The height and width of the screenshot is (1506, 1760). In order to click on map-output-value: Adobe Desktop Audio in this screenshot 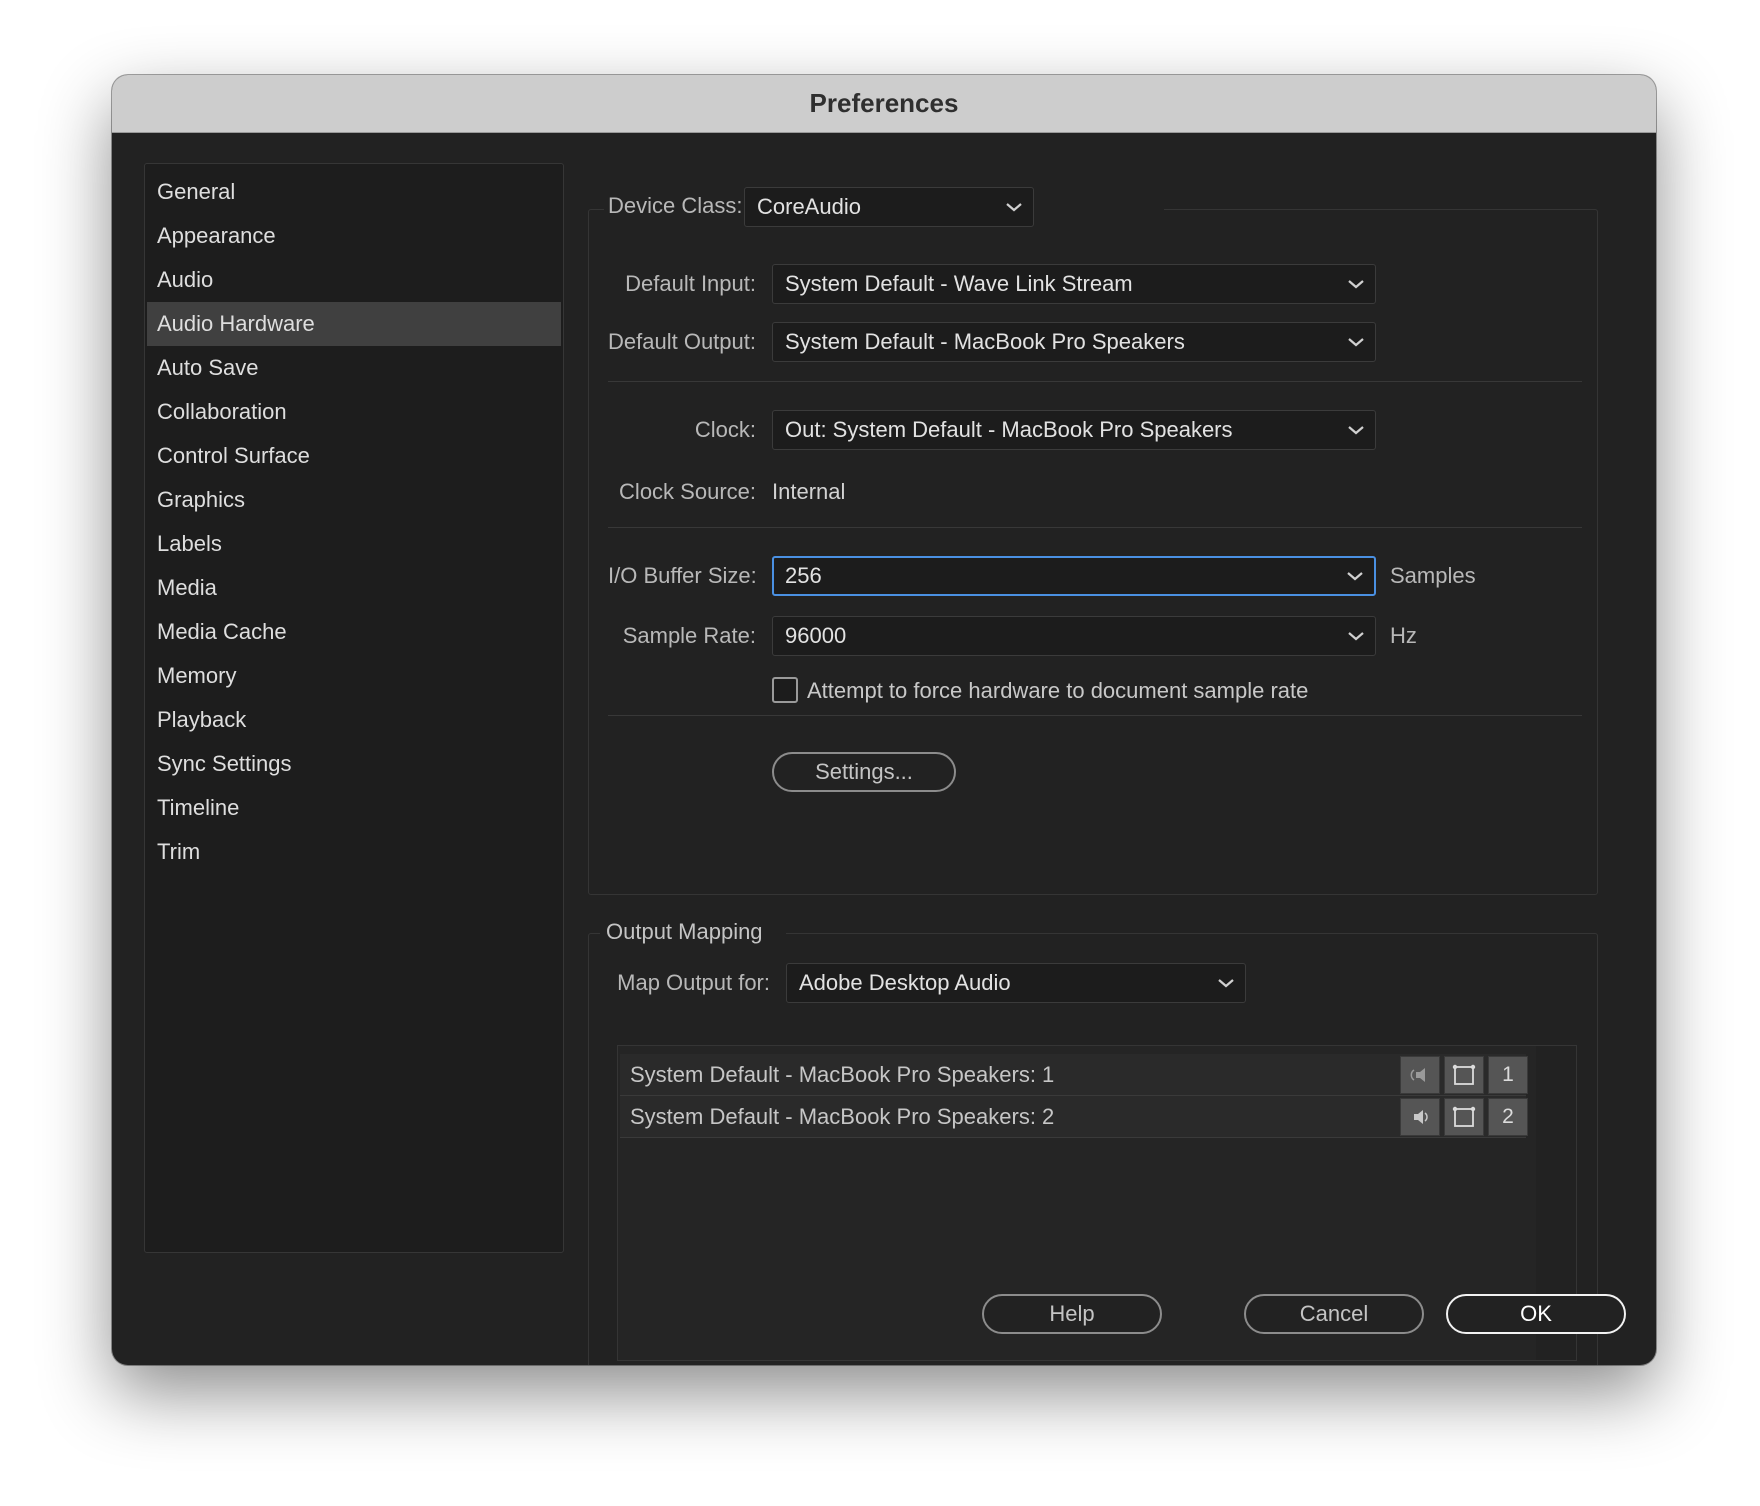, I will do `click(905, 982)`.